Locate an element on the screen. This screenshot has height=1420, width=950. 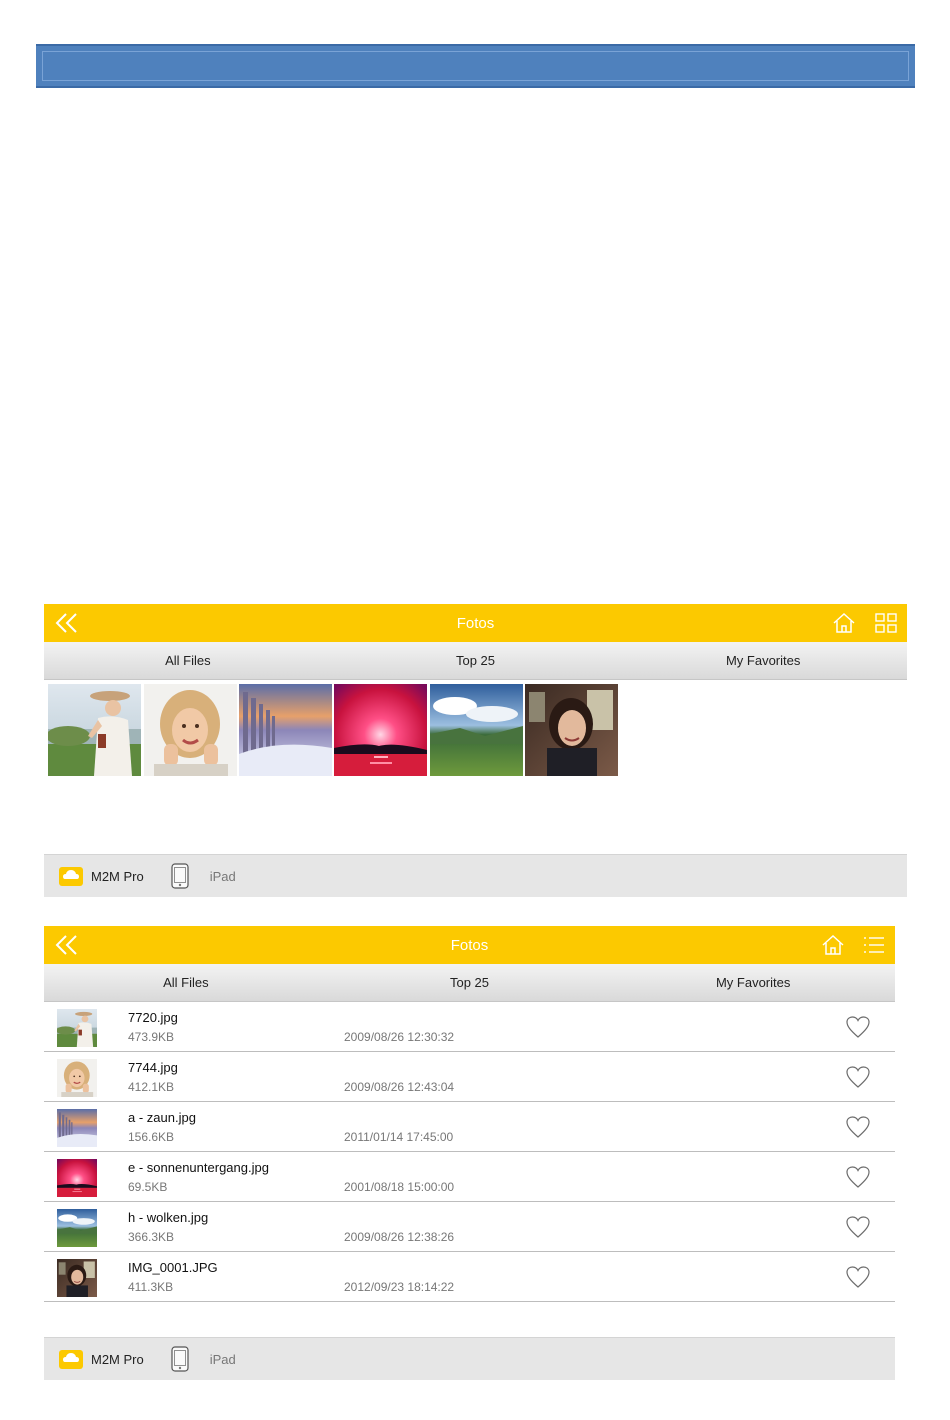
file-name: h - wolken.jpg is located at coordinates (168, 1217).